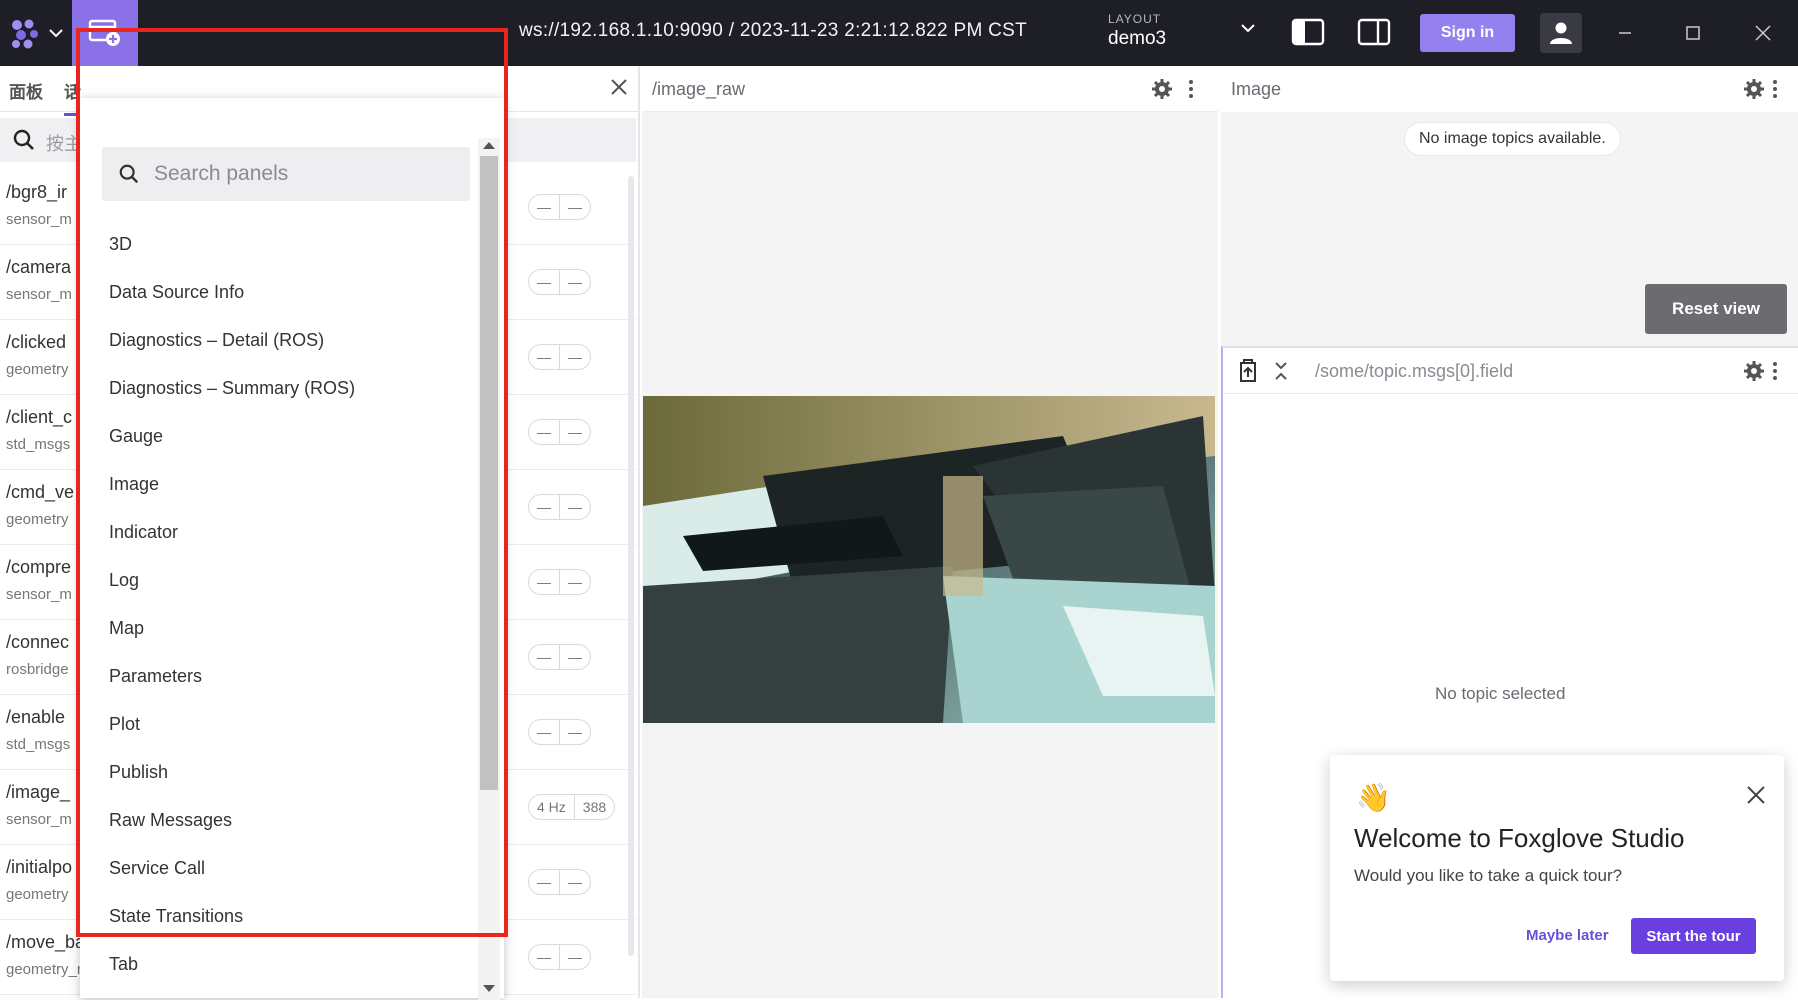 Image resolution: width=1798 pixels, height=1000 pixels. I want to click on panel-menu-item: Map, so click(280, 628).